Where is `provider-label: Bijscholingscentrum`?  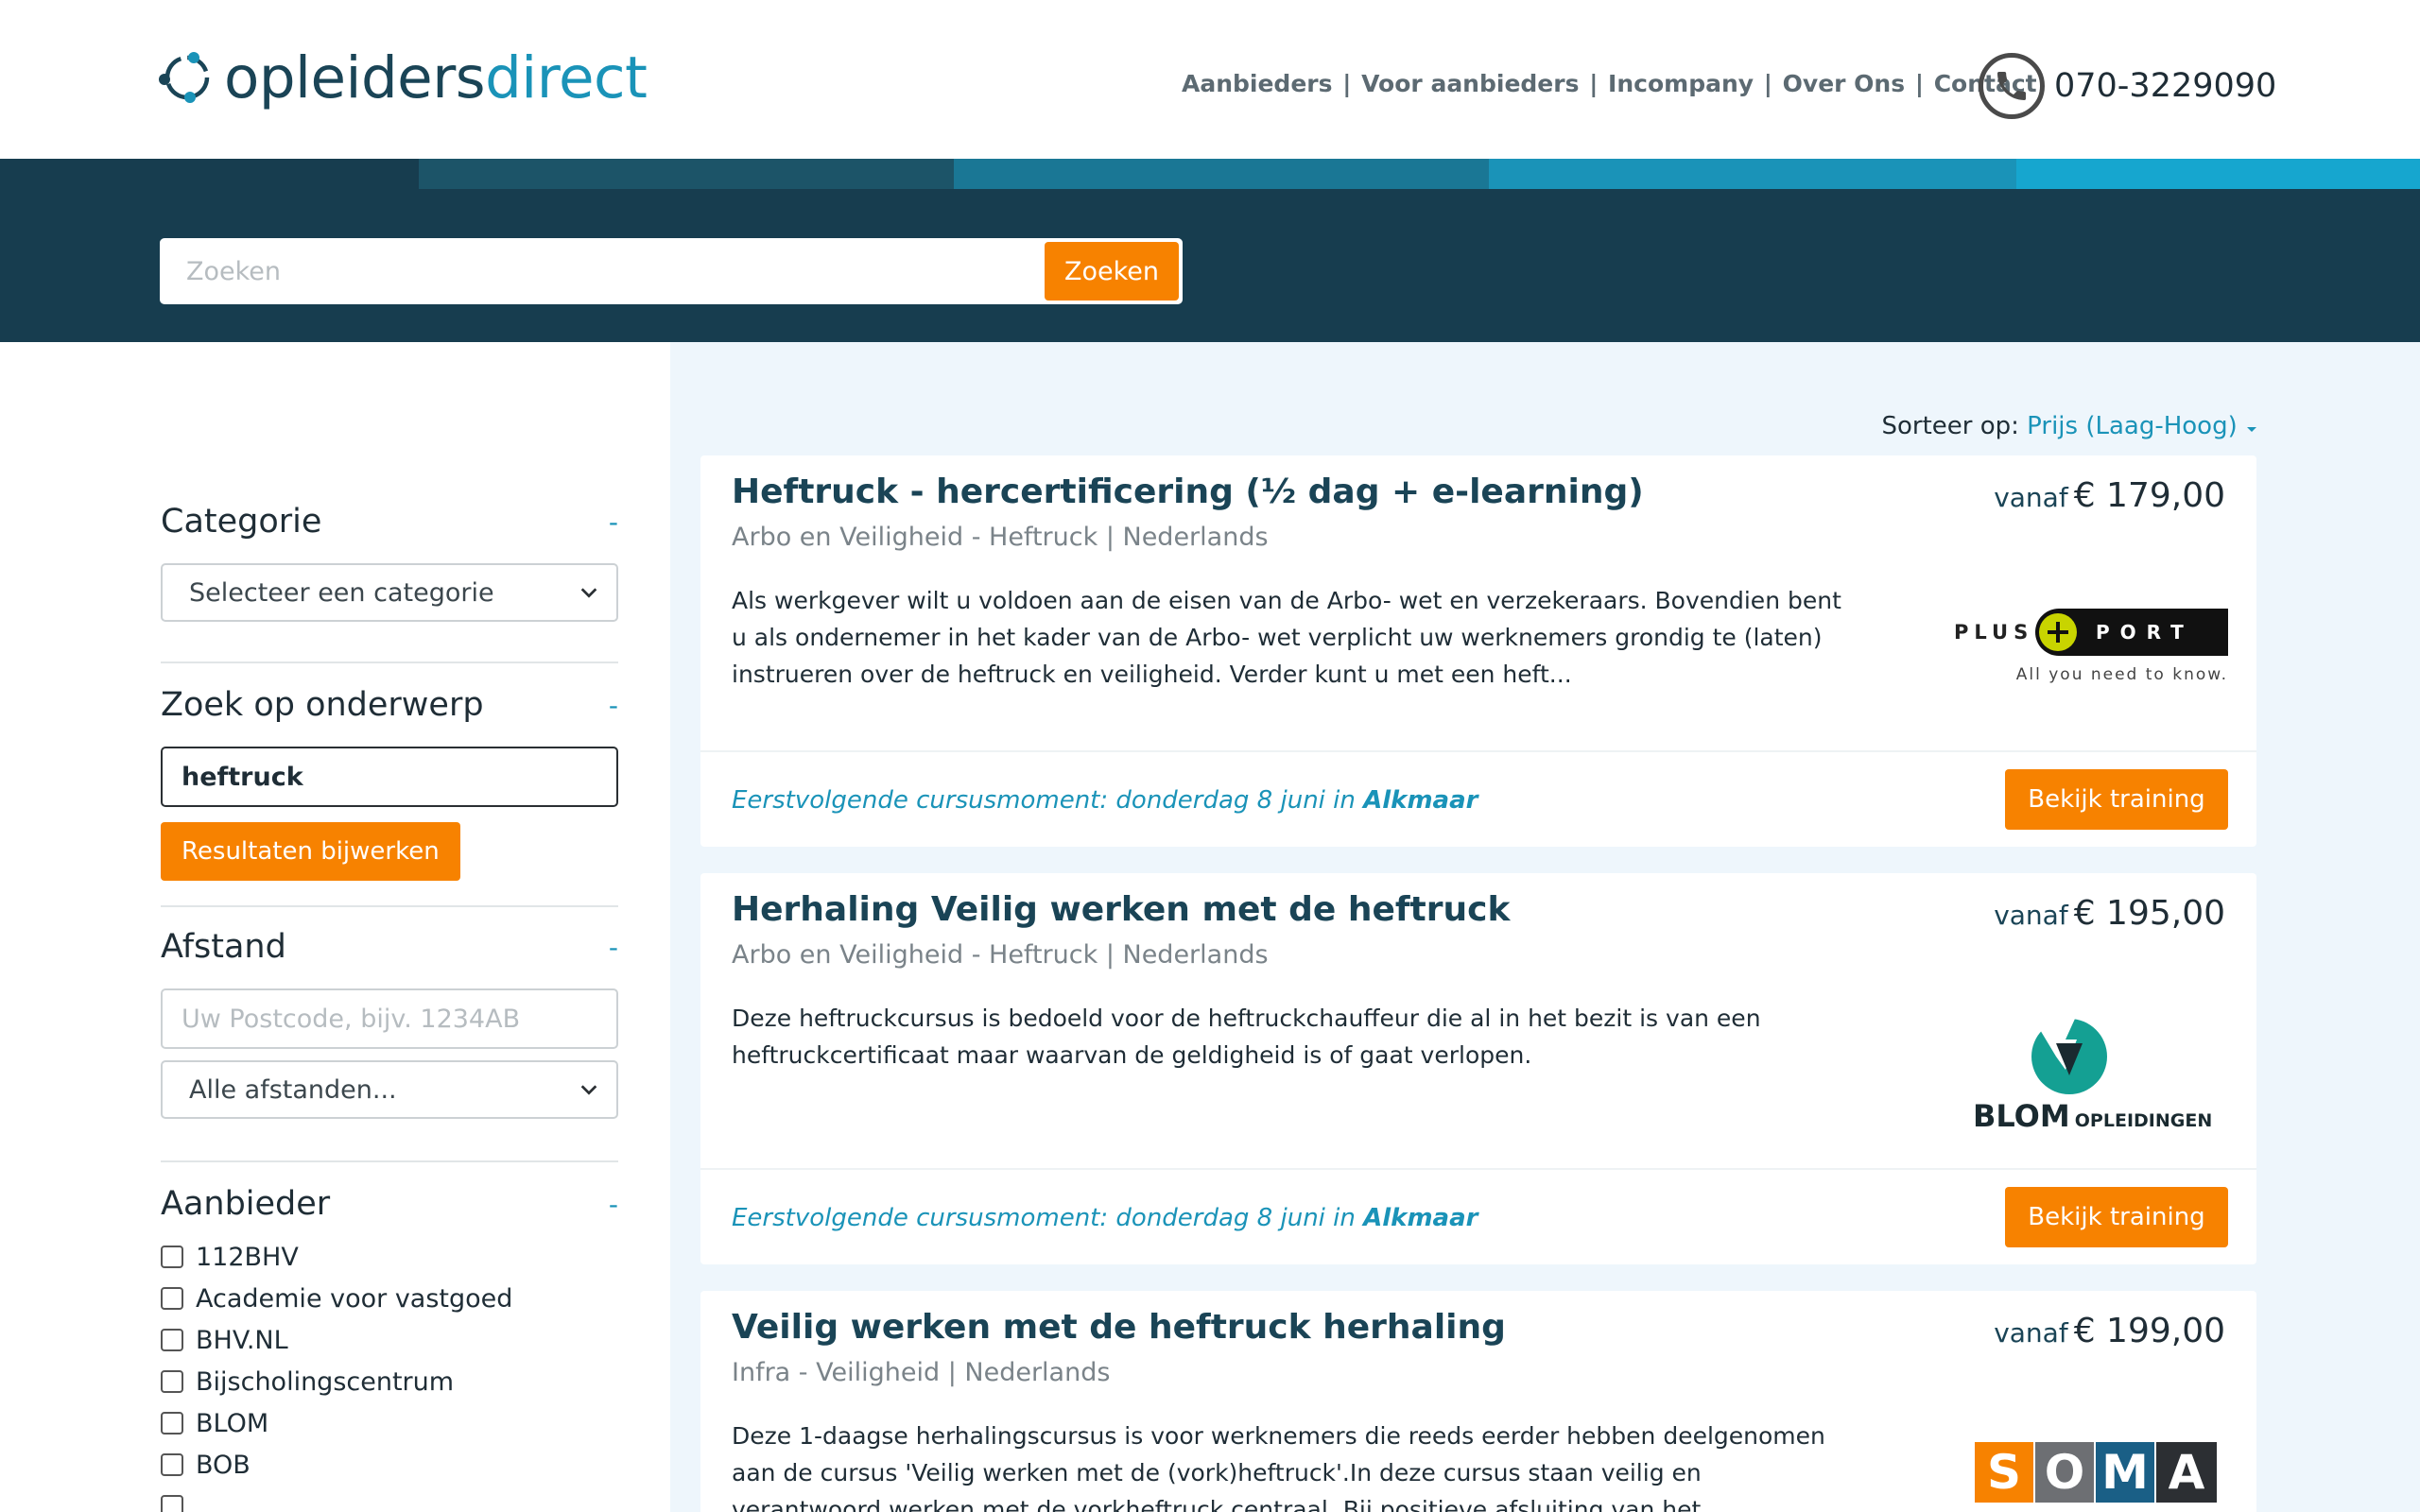 provider-label: Bijscholingscentrum is located at coordinates (325, 1381).